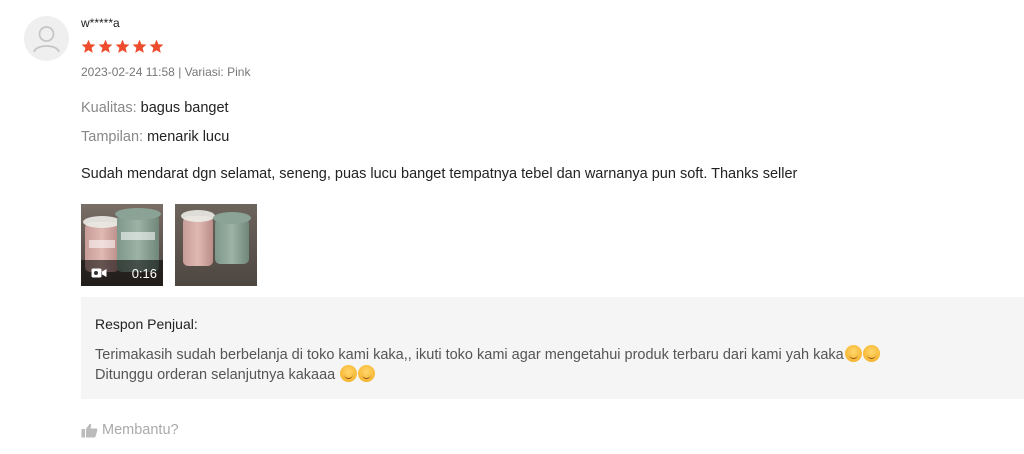 Image resolution: width=1024 pixels, height=454 pixels. What do you see at coordinates (146, 324) in the screenshot?
I see `seller-response-title: Respon Penjual:` at bounding box center [146, 324].